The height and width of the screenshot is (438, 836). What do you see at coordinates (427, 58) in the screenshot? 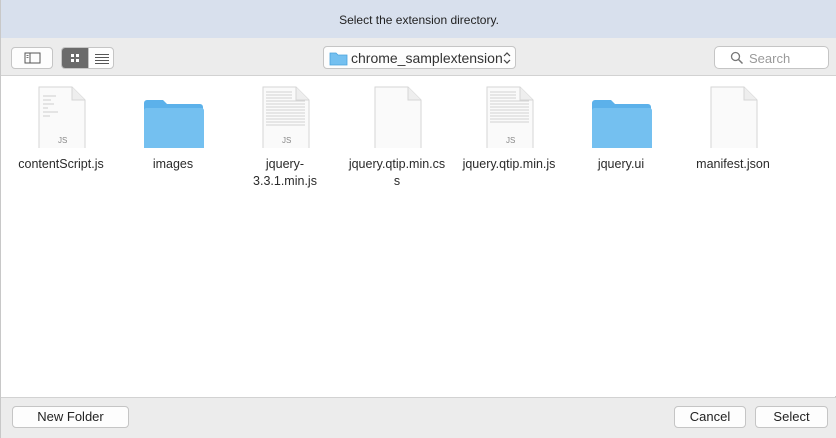
I see `location-label: chrome_samplextension` at bounding box center [427, 58].